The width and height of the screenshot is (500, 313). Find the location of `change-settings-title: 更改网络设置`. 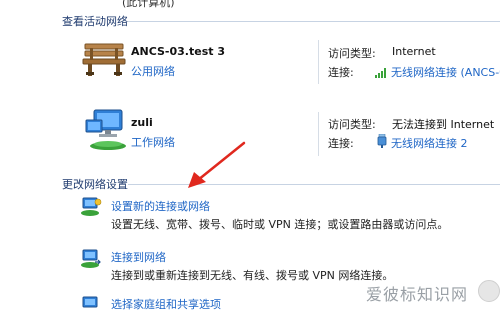

change-settings-title: 更改网络设置 is located at coordinates (95, 184).